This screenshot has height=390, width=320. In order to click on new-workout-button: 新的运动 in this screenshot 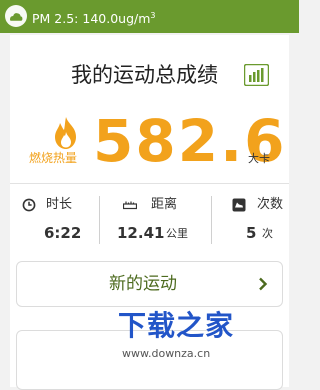, I will do `click(149, 284)`.